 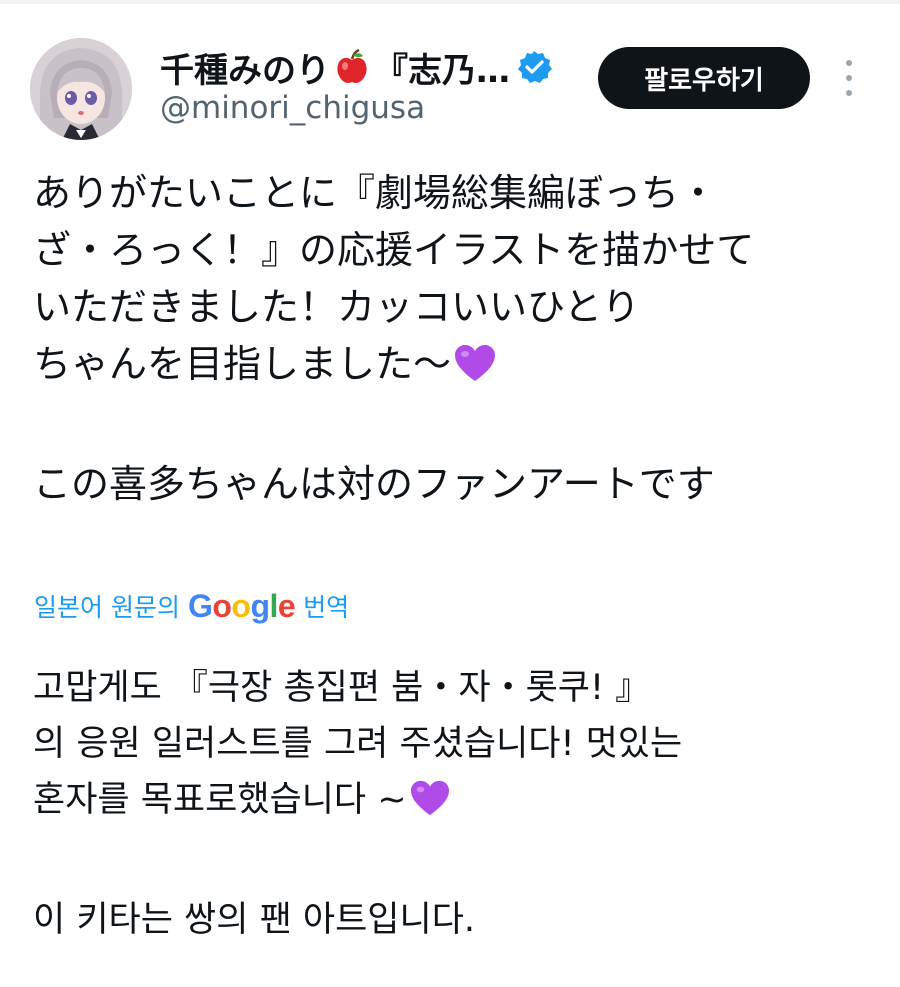 I want to click on apple-icon, so click(x=352, y=67).